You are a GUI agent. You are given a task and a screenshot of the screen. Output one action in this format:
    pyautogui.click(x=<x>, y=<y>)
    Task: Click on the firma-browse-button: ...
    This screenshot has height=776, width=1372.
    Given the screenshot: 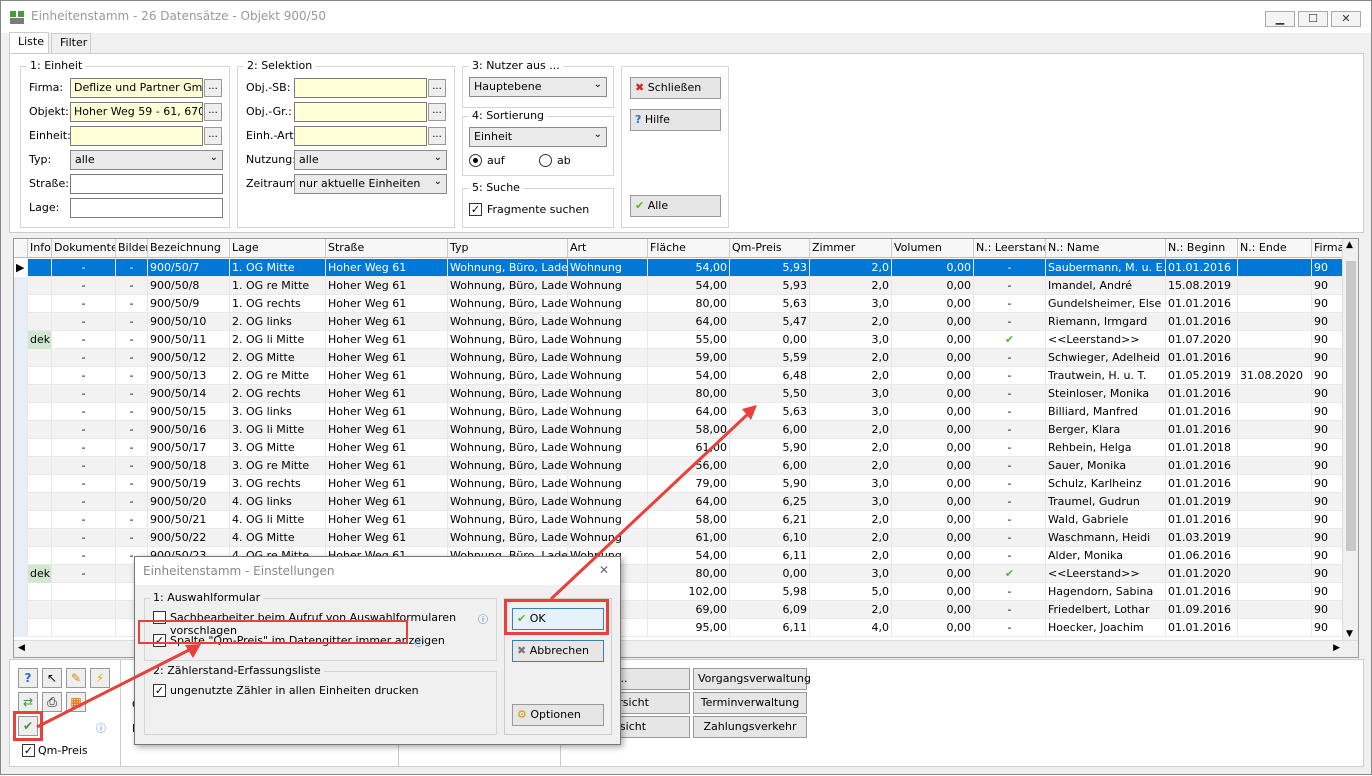 What is the action you would take?
    pyautogui.click(x=213, y=88)
    